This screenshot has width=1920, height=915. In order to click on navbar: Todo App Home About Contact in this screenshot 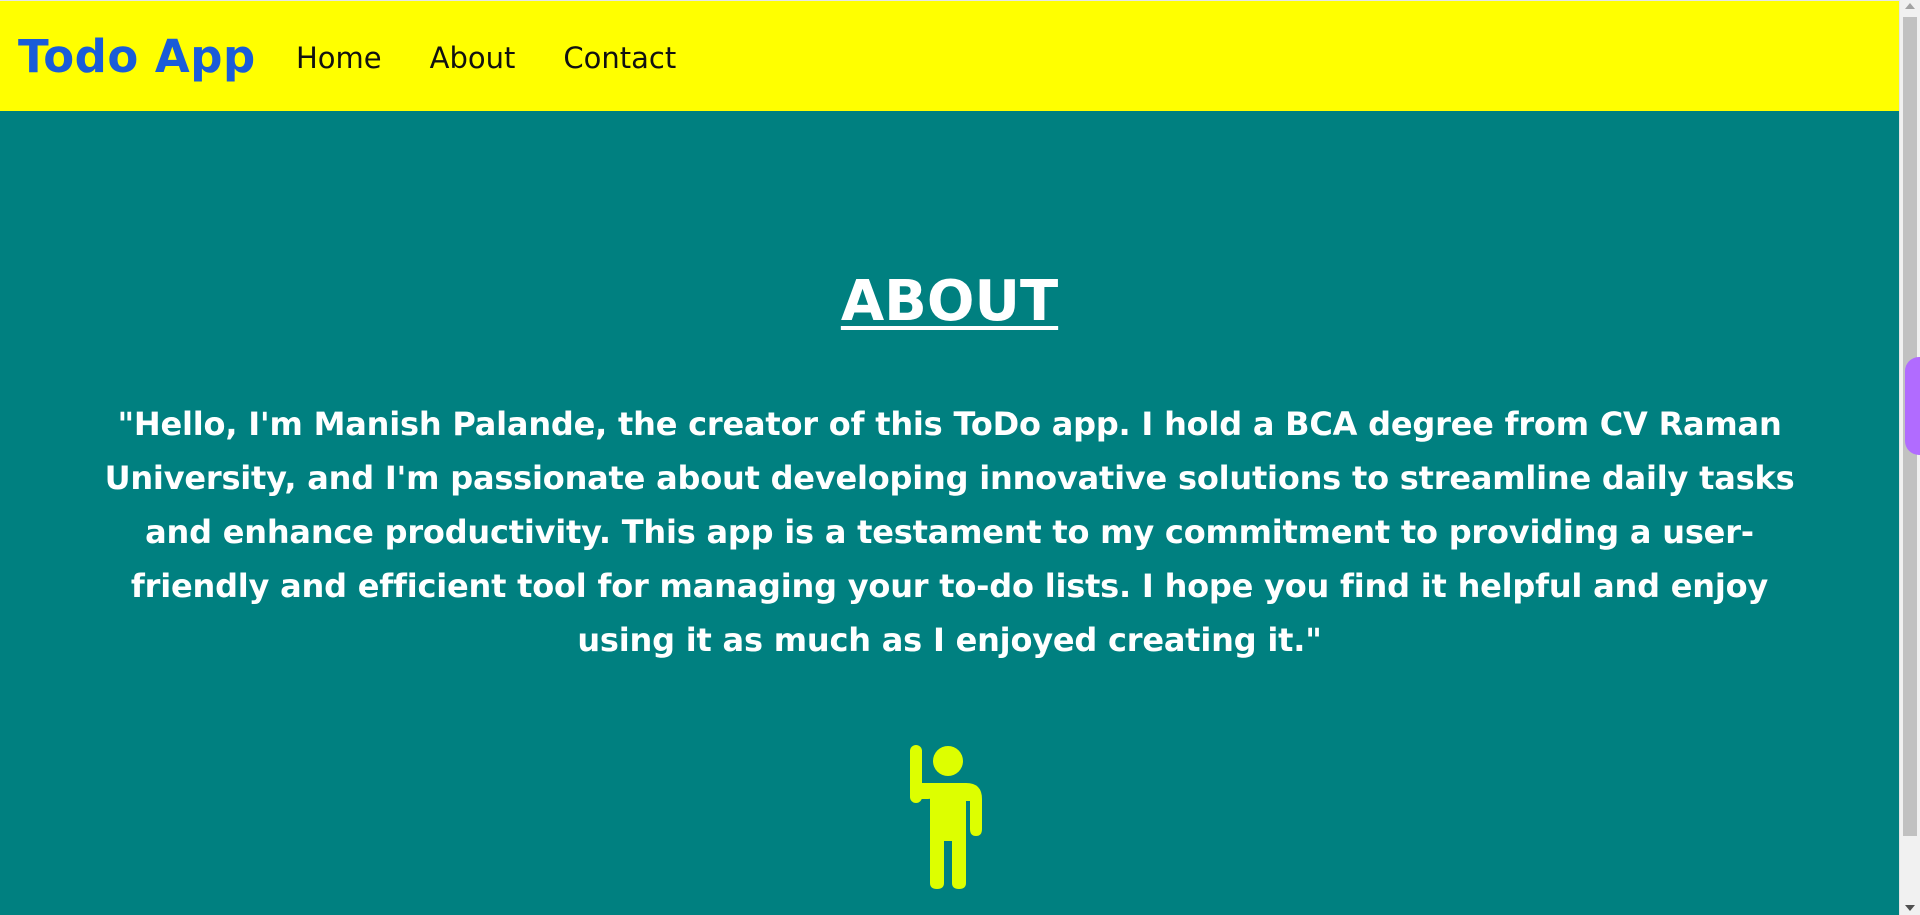, I will do `click(949, 55)`.